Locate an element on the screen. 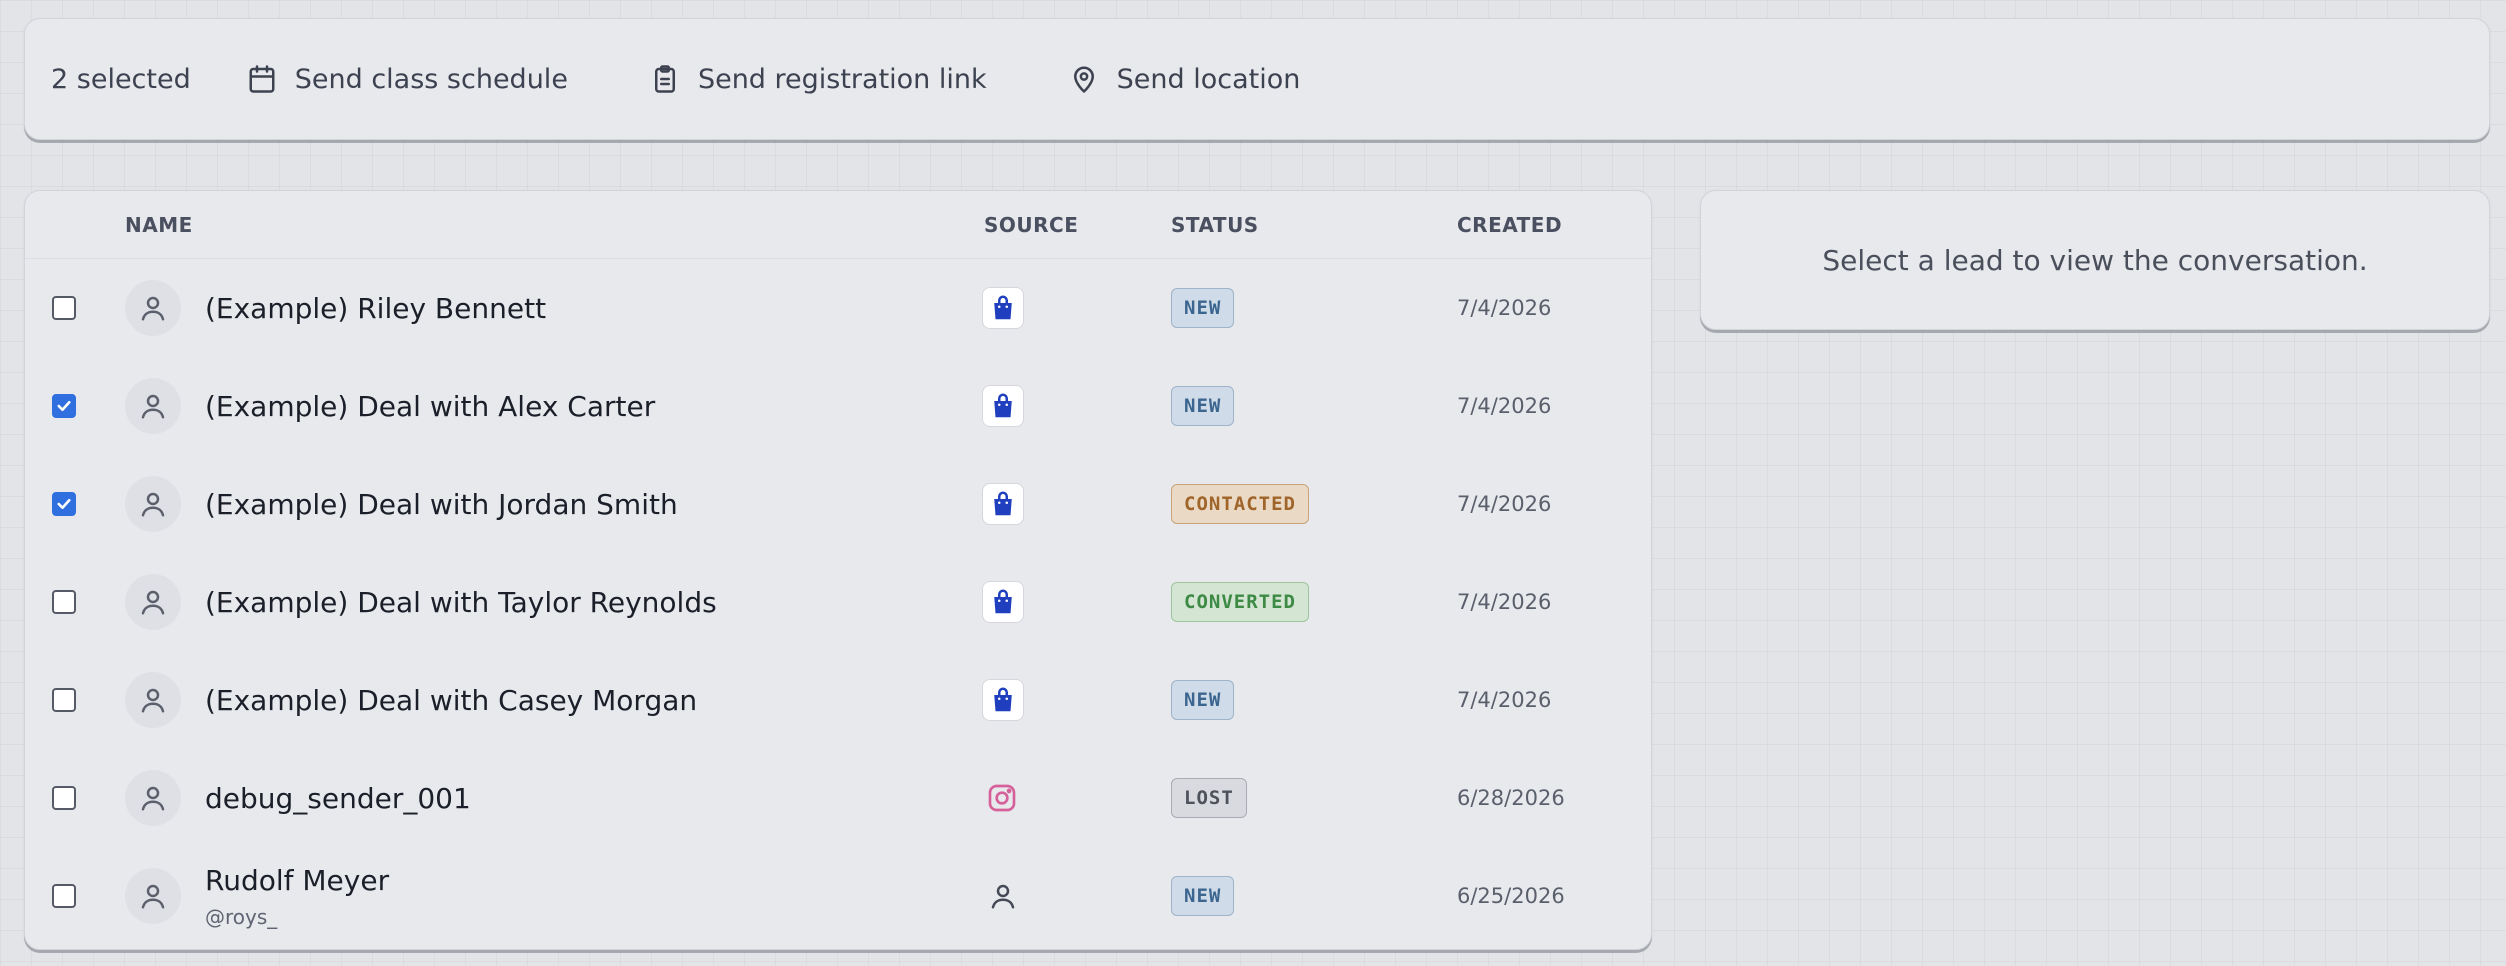  lead-handle: @roys_ is located at coordinates (241, 916).